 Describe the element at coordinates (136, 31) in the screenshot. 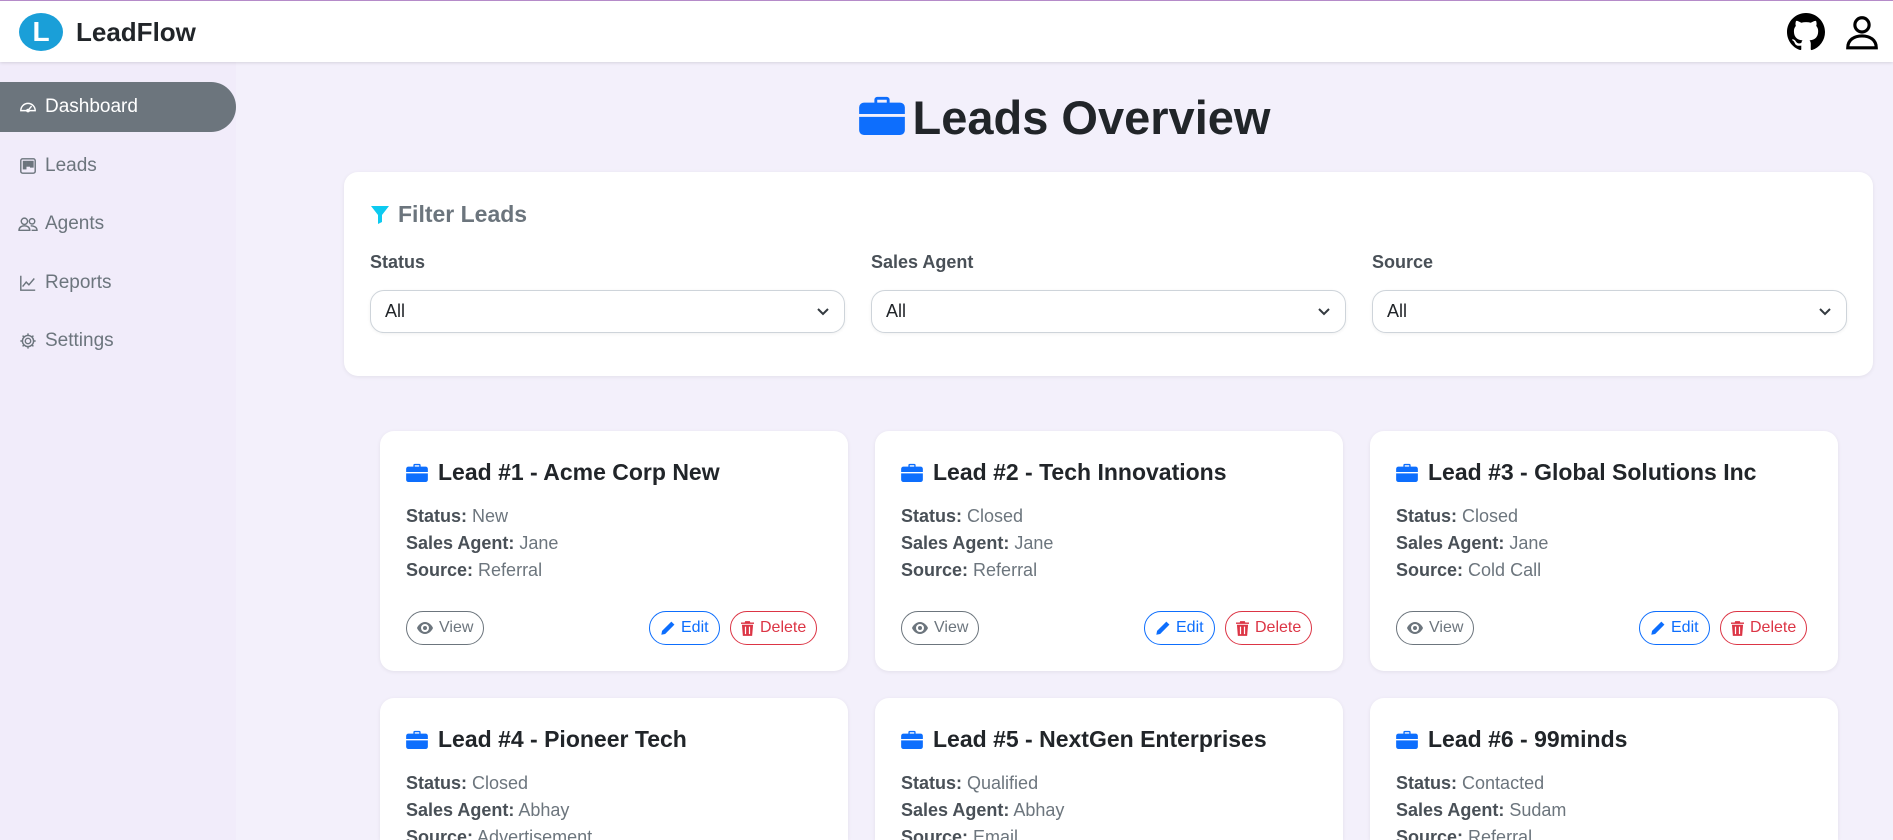

I see `app-name: LeadFlow` at that location.